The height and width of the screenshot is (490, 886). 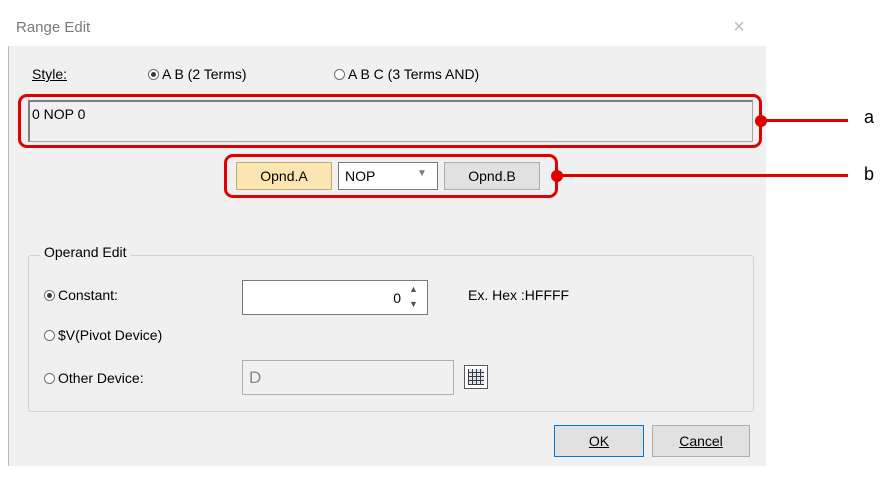 I want to click on radio-constant, so click(x=49, y=295).